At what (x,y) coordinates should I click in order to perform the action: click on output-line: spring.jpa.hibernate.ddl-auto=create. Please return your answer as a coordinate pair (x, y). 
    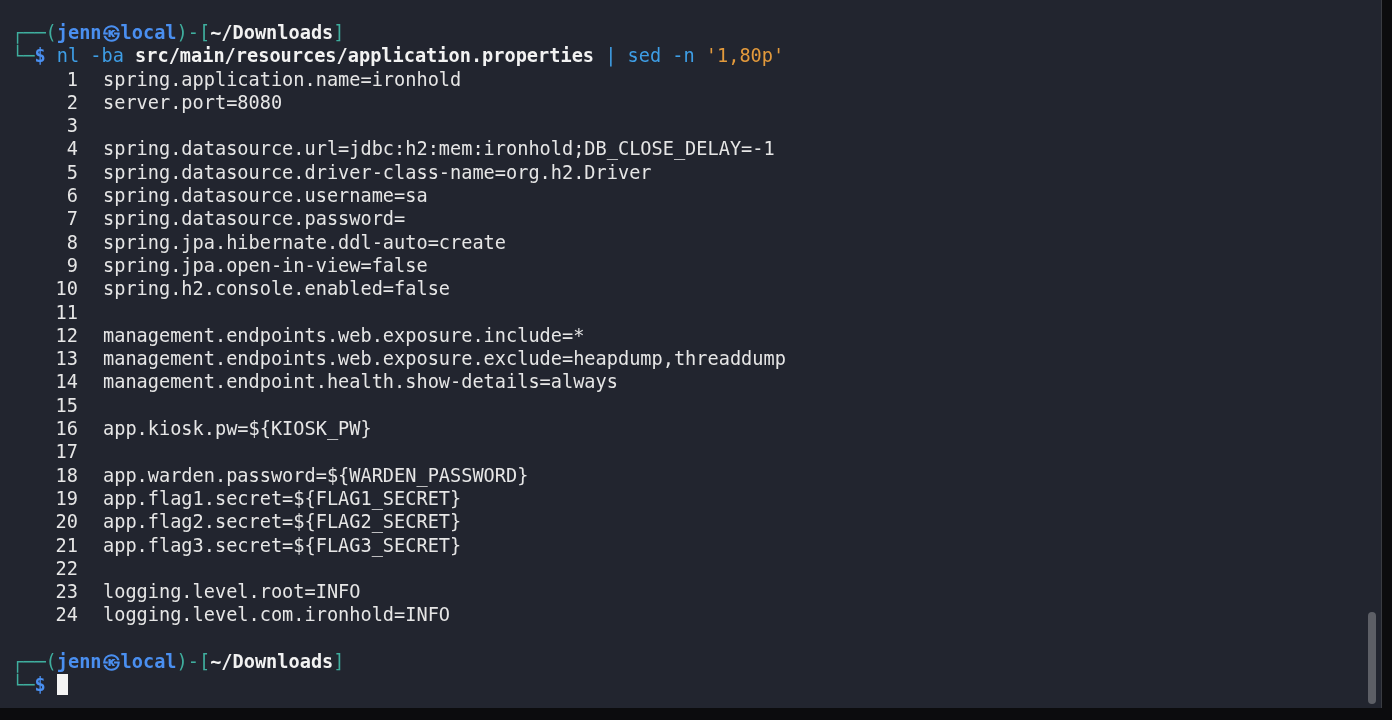
    Looking at the image, I should click on (304, 242).